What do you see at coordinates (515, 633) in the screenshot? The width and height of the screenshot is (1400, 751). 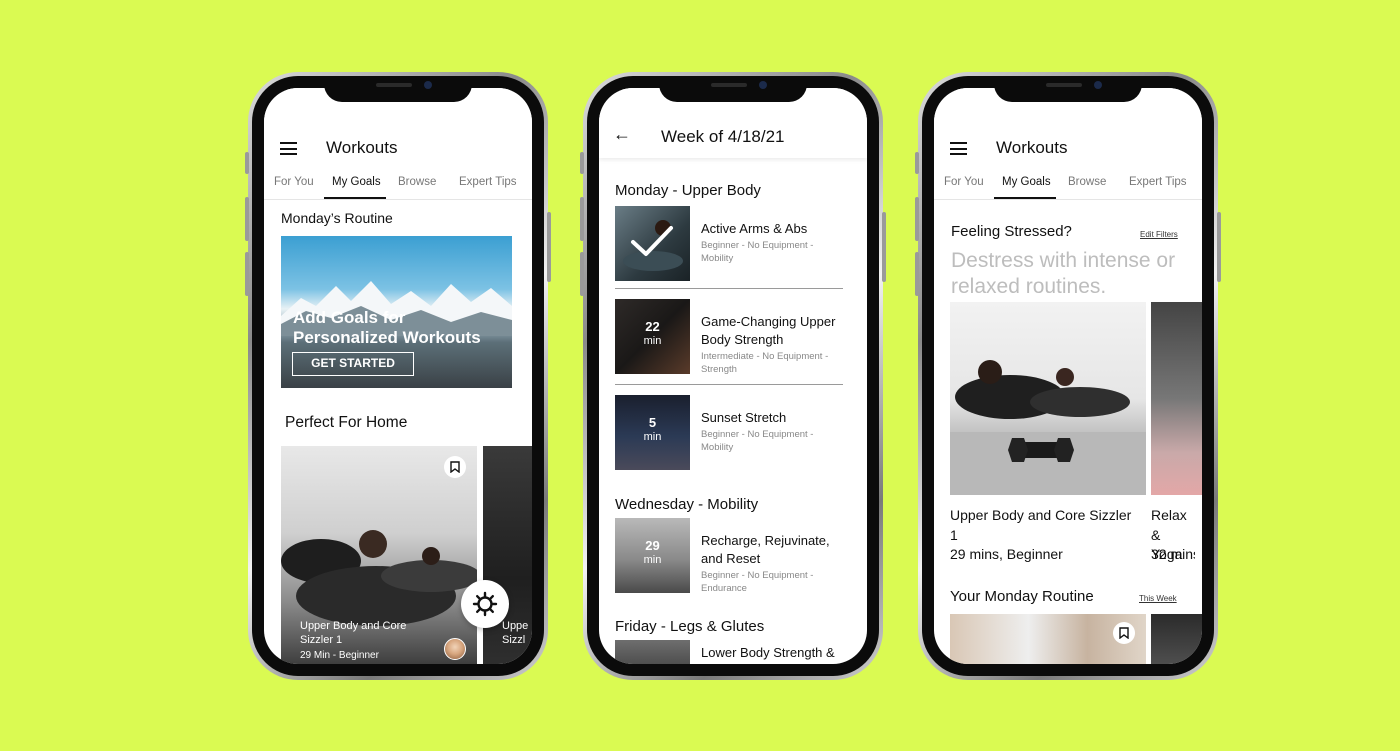 I see `card-title: Uppe Sizzl` at bounding box center [515, 633].